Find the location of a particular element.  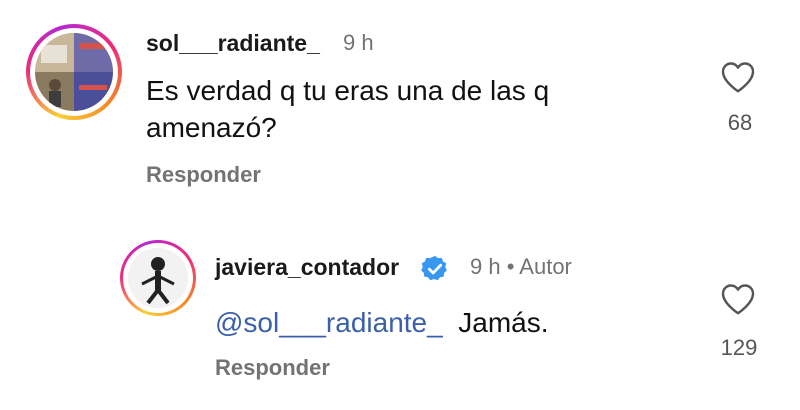

reply-body: Jamás. is located at coordinates (503, 322).